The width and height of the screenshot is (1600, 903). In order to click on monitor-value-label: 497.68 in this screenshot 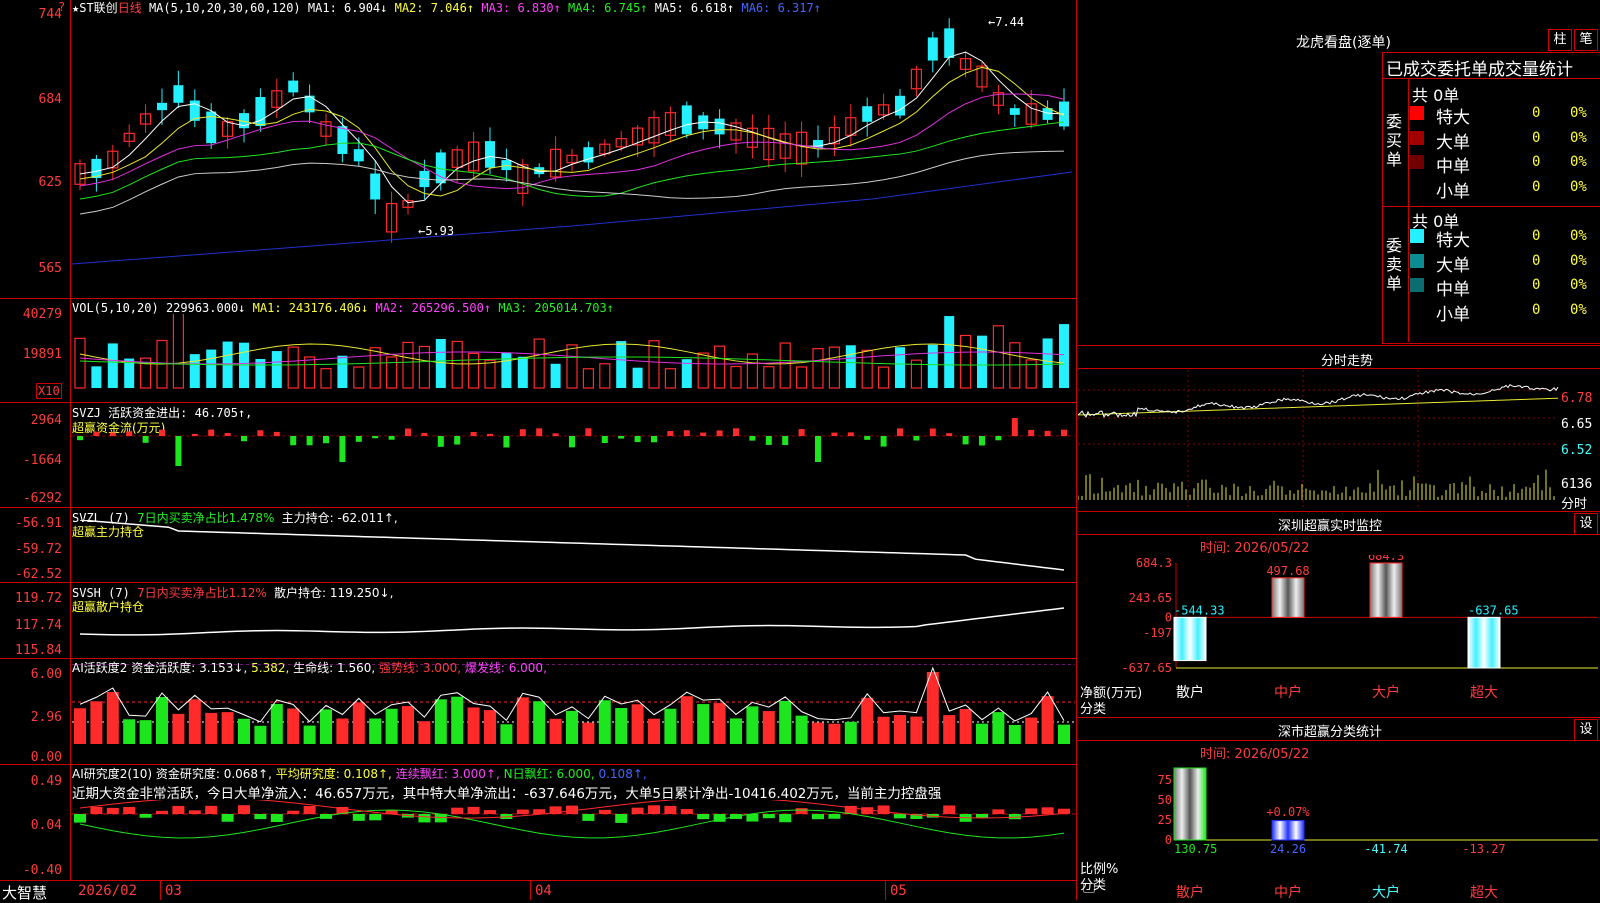, I will do `click(1287, 571)`.